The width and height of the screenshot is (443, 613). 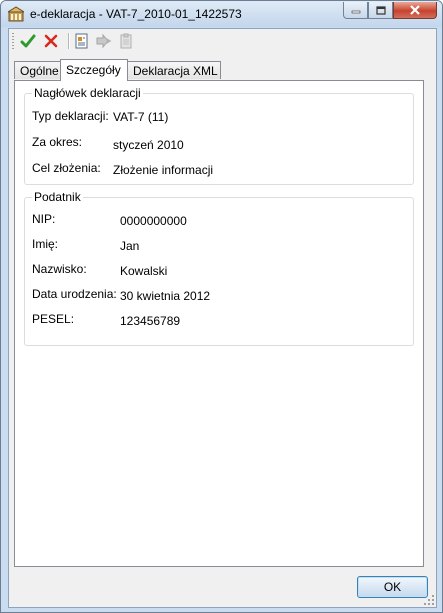 I want to click on properties-icon, so click(x=81, y=41).